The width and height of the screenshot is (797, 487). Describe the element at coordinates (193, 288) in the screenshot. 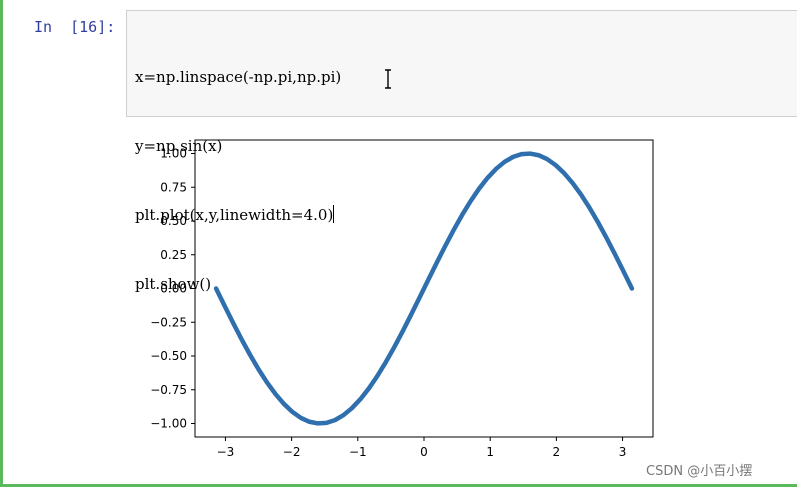

I see `y-tick-marks` at that location.